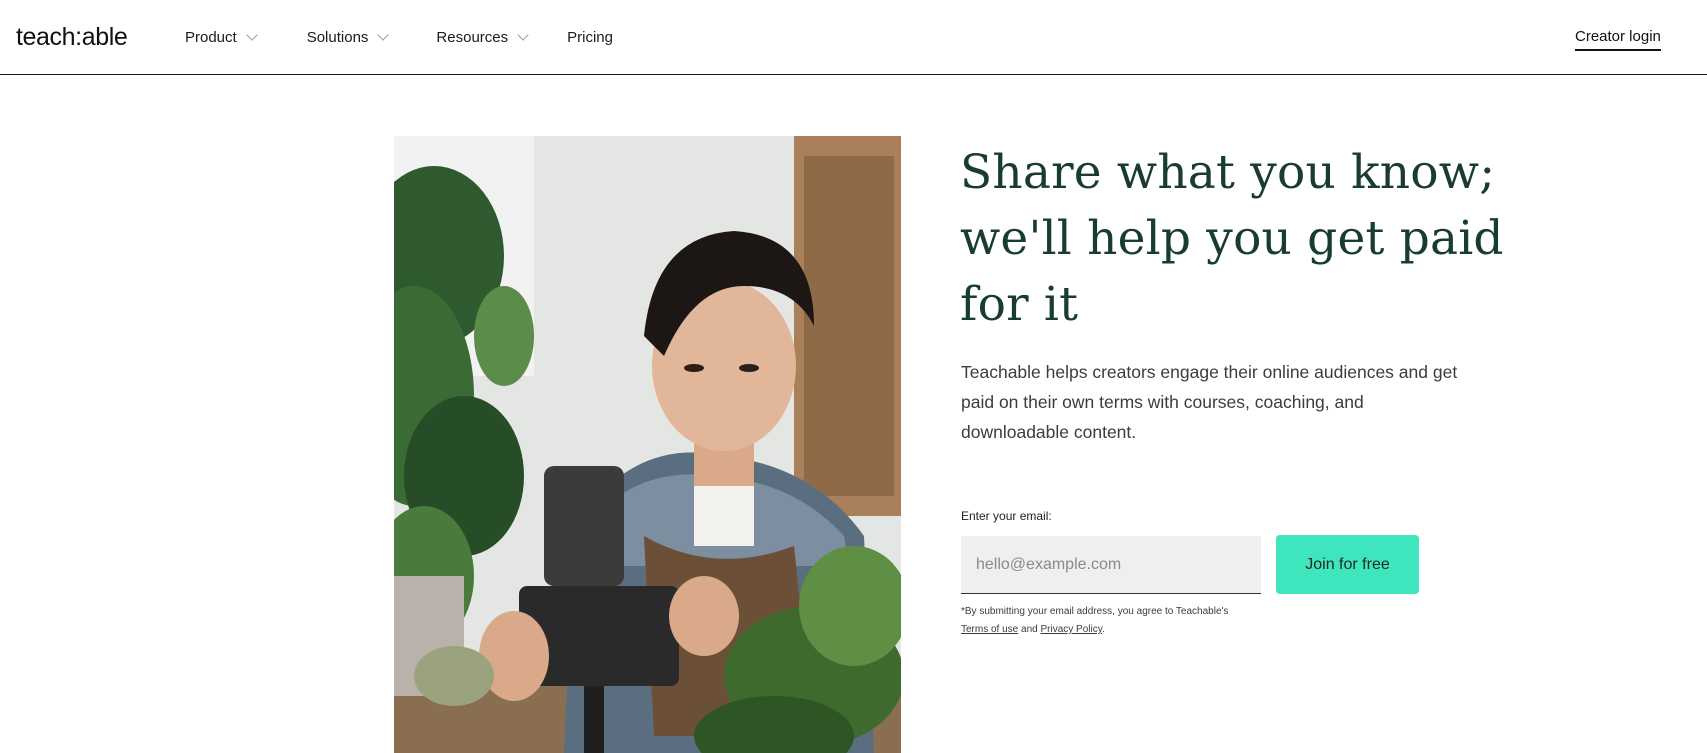 The width and height of the screenshot is (1707, 753). I want to click on nav-item-resources: Resources, so click(482, 37).